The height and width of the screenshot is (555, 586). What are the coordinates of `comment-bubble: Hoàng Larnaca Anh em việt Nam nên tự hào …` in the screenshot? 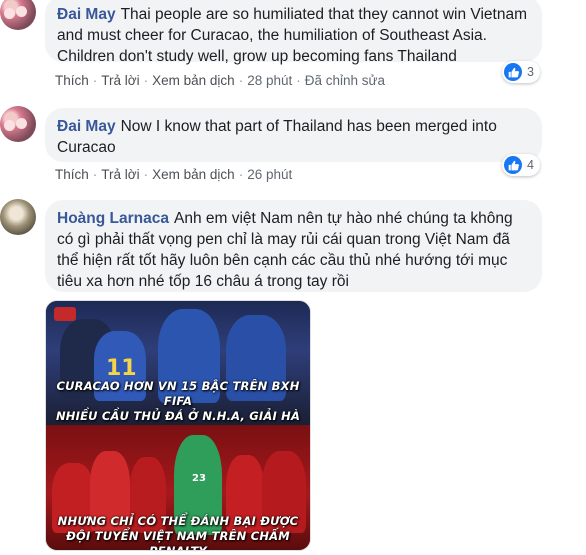 It's located at (293, 246).